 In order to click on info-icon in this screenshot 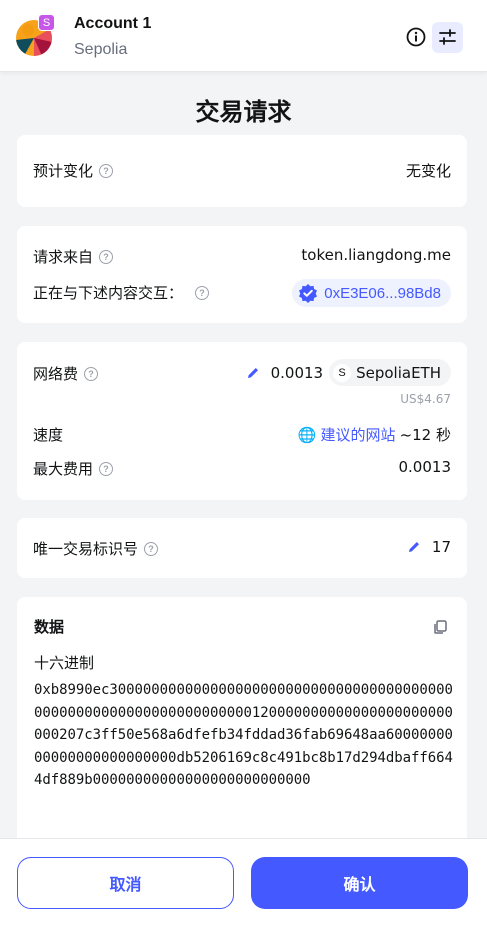, I will do `click(416, 37)`.